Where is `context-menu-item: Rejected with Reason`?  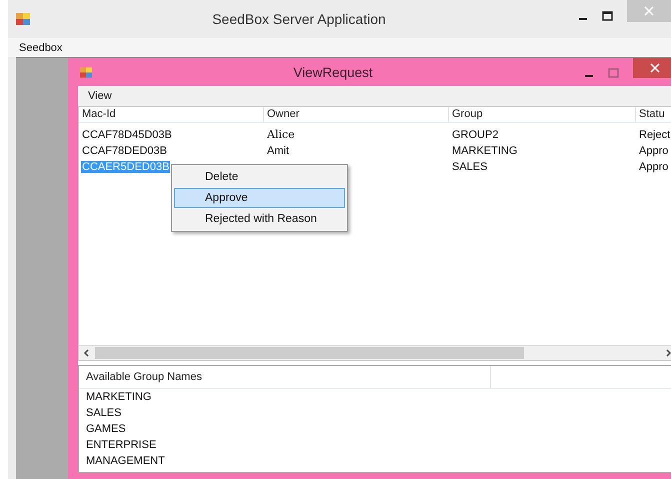
context-menu-item: Rejected with Reason is located at coordinates (259, 219).